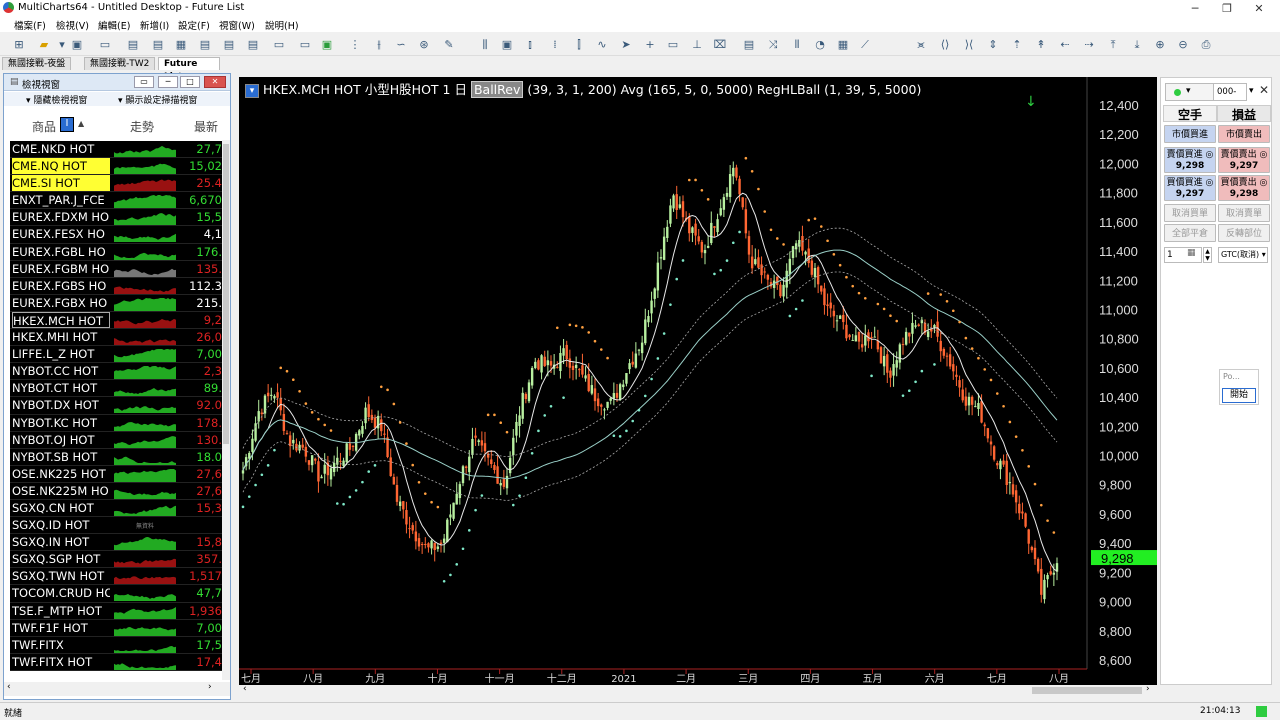  Describe the element at coordinates (116, 474) in the screenshot. I see `table-row: OSE.NK225 HOT 27,6` at that location.